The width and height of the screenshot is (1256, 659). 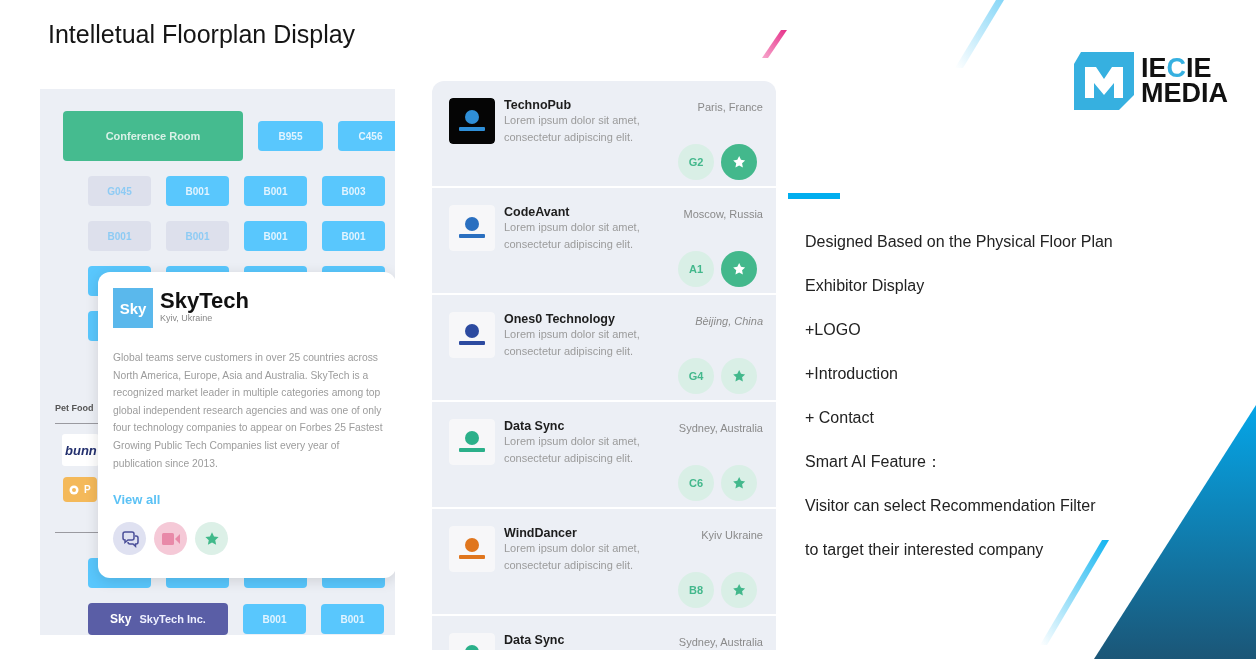 I want to click on feature-line: Exhibitor Display, so click(x=865, y=286).